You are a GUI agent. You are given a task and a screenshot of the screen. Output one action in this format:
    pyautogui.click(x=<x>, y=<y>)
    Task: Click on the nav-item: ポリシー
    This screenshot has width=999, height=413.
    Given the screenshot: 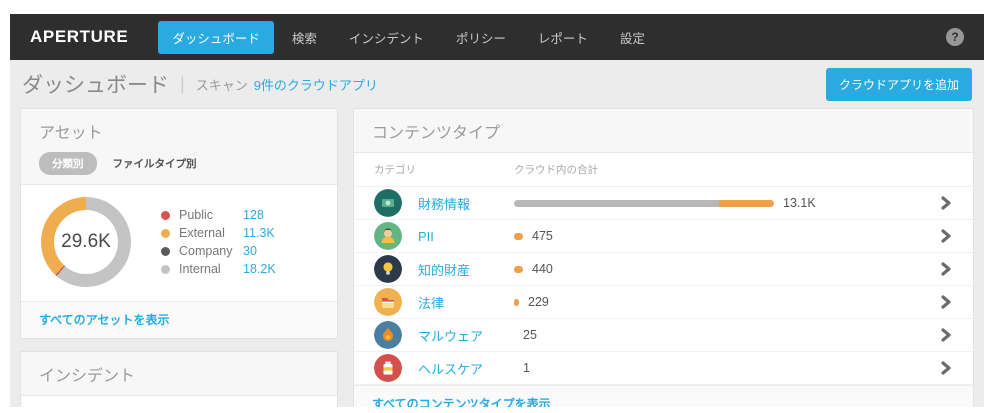 What is the action you would take?
    pyautogui.click(x=481, y=37)
    